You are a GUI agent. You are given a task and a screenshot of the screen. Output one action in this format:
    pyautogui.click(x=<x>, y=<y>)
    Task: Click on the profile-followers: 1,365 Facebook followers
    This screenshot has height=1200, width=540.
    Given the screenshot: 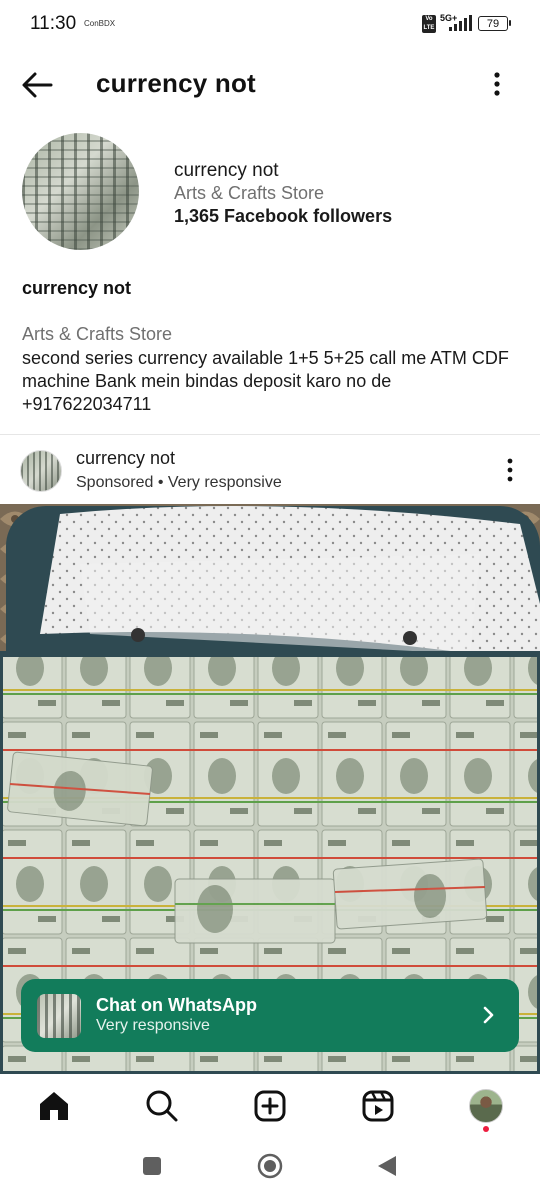 What is the action you would take?
    pyautogui.click(x=283, y=216)
    